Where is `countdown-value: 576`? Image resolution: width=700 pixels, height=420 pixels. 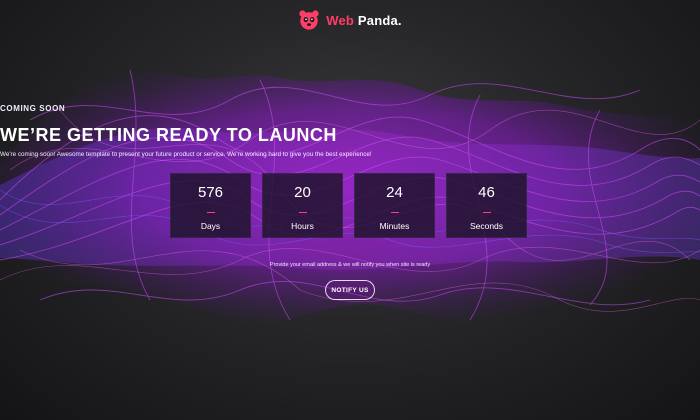 countdown-value: 576 is located at coordinates (210, 192).